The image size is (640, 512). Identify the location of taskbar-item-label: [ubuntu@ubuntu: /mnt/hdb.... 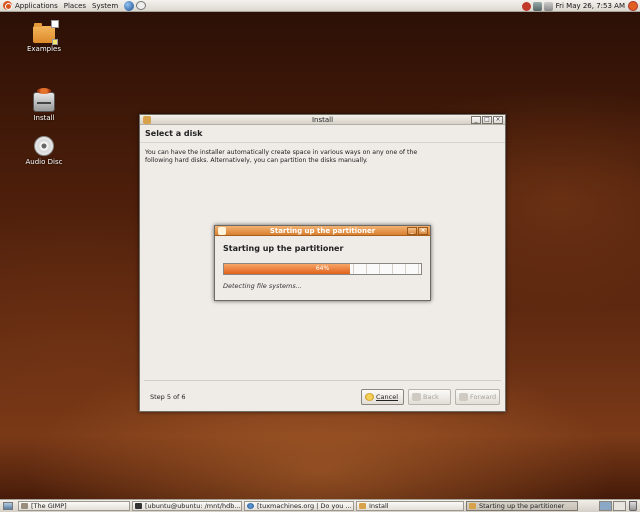
(193, 506).